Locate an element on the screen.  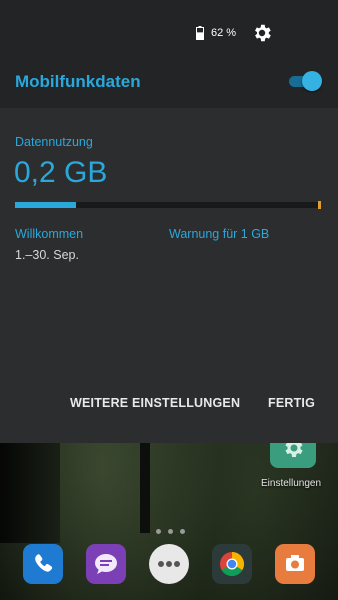
warning-threshold-link: Warnung für 1 GB is located at coordinates (219, 234).